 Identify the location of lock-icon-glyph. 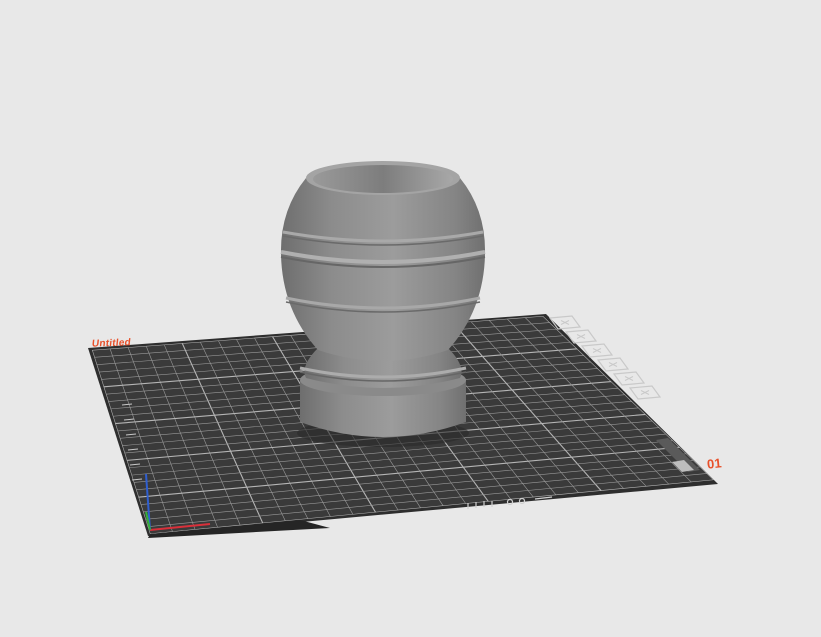
(581, 336).